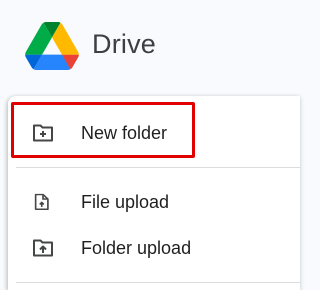 This screenshot has width=320, height=290. What do you see at coordinates (41, 202) in the screenshot?
I see `file-upload-icon` at bounding box center [41, 202].